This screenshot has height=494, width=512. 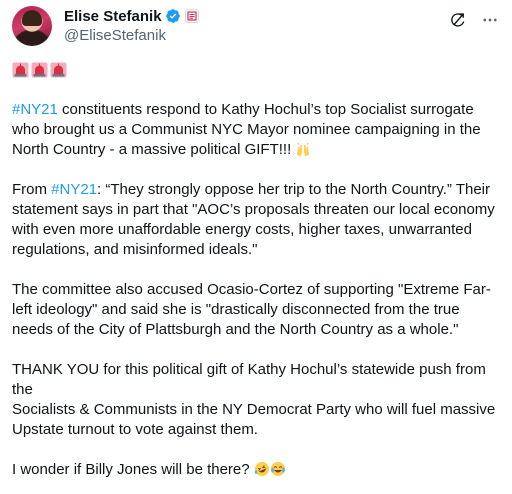 I want to click on handle: @EliseStefanik, so click(x=131, y=36).